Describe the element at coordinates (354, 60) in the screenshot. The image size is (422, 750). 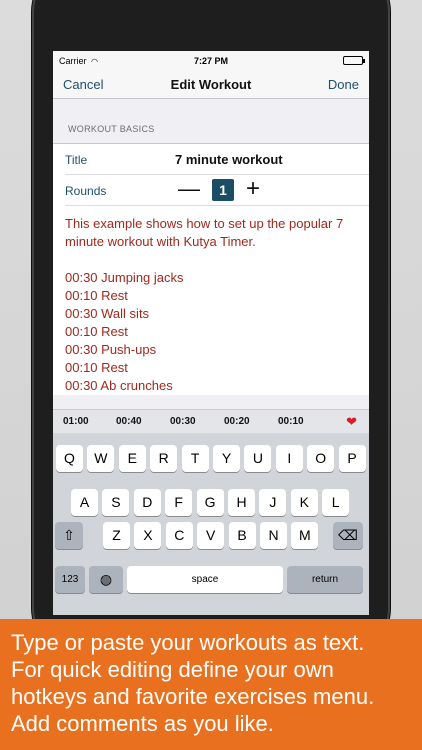
I see `battery-icon` at that location.